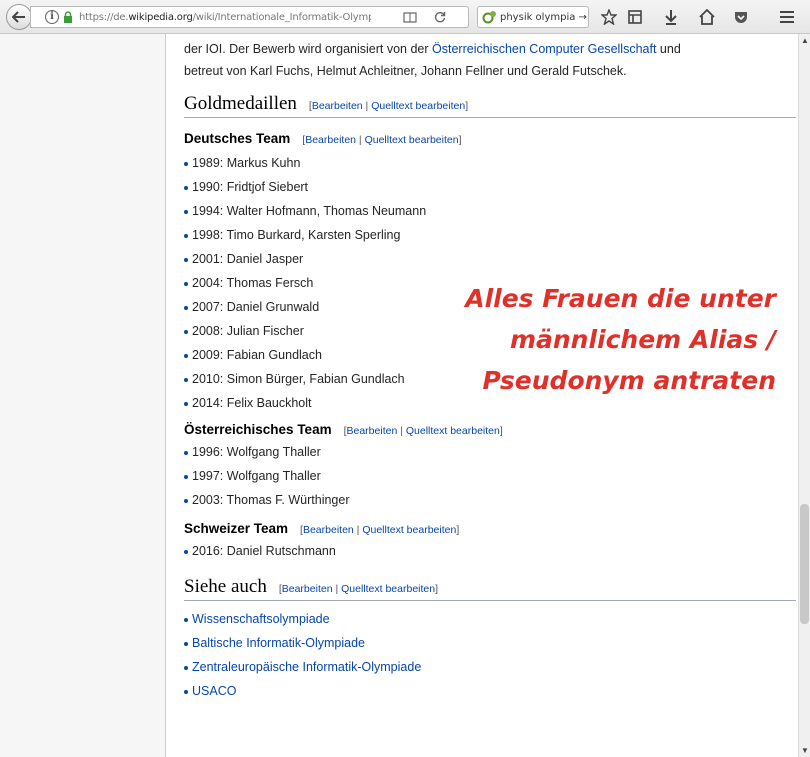  Describe the element at coordinates (642, 339) in the screenshot. I see `annotation-line: männlichem Alias /` at that location.